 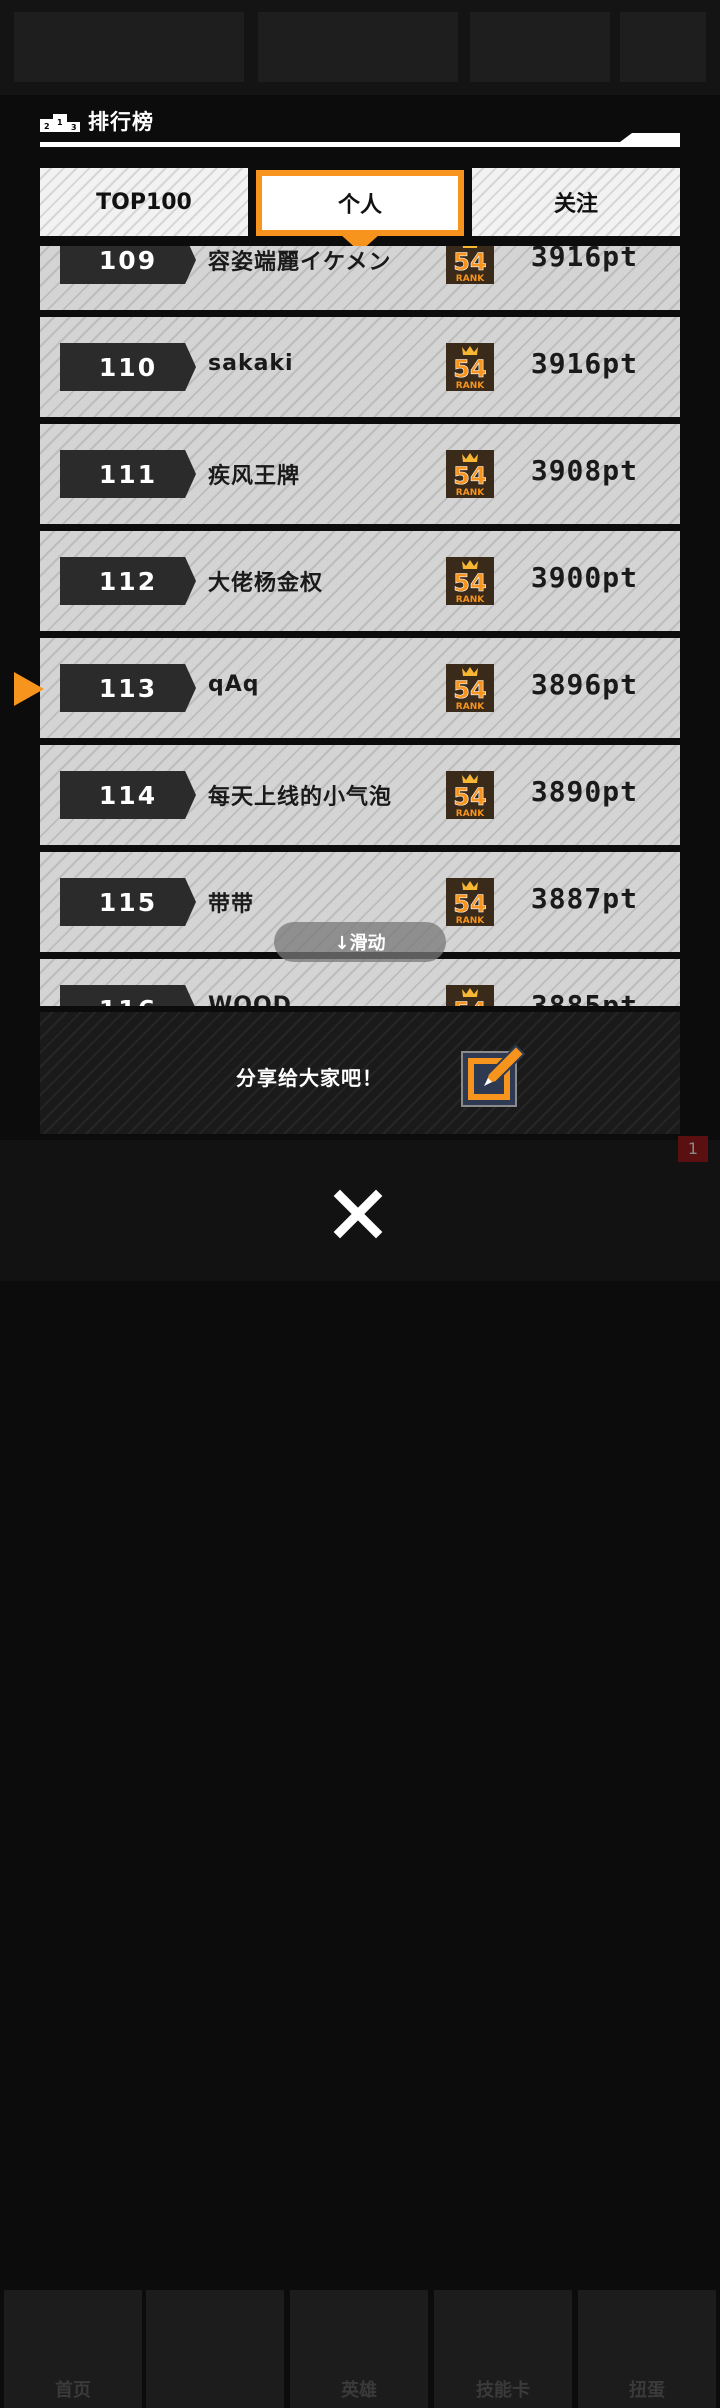 What do you see at coordinates (128, 688) in the screenshot?
I see `rank-number: 113` at bounding box center [128, 688].